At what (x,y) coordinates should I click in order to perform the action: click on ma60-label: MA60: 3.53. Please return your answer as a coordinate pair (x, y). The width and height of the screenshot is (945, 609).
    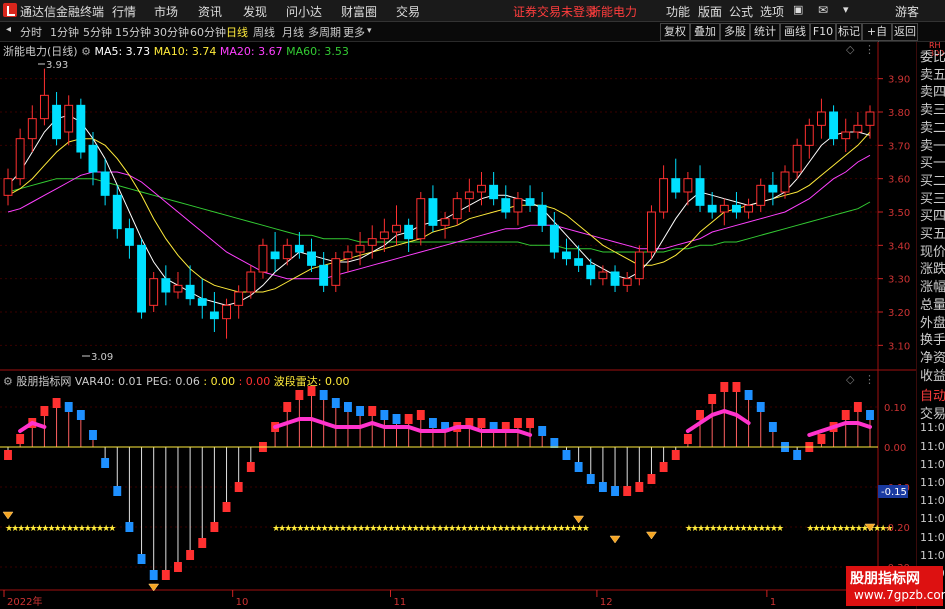
    Looking at the image, I should click on (317, 51).